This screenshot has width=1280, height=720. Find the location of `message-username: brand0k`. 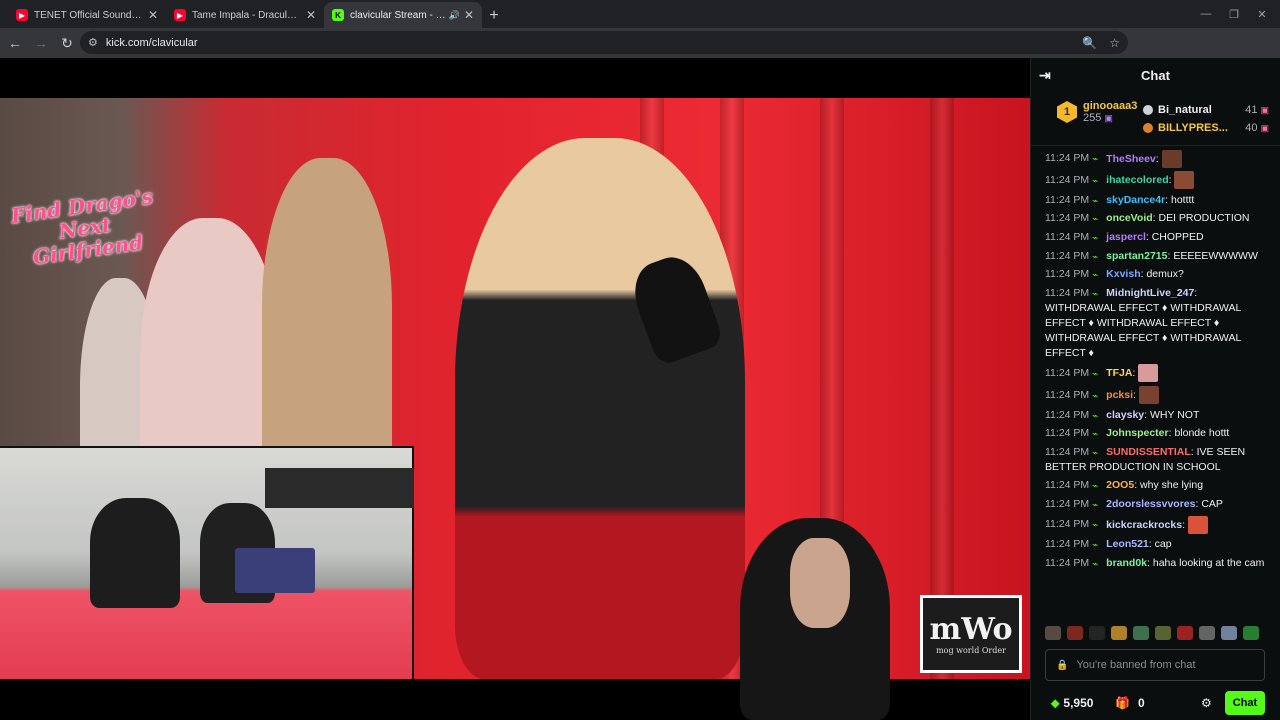

message-username: brand0k is located at coordinates (1126, 563).